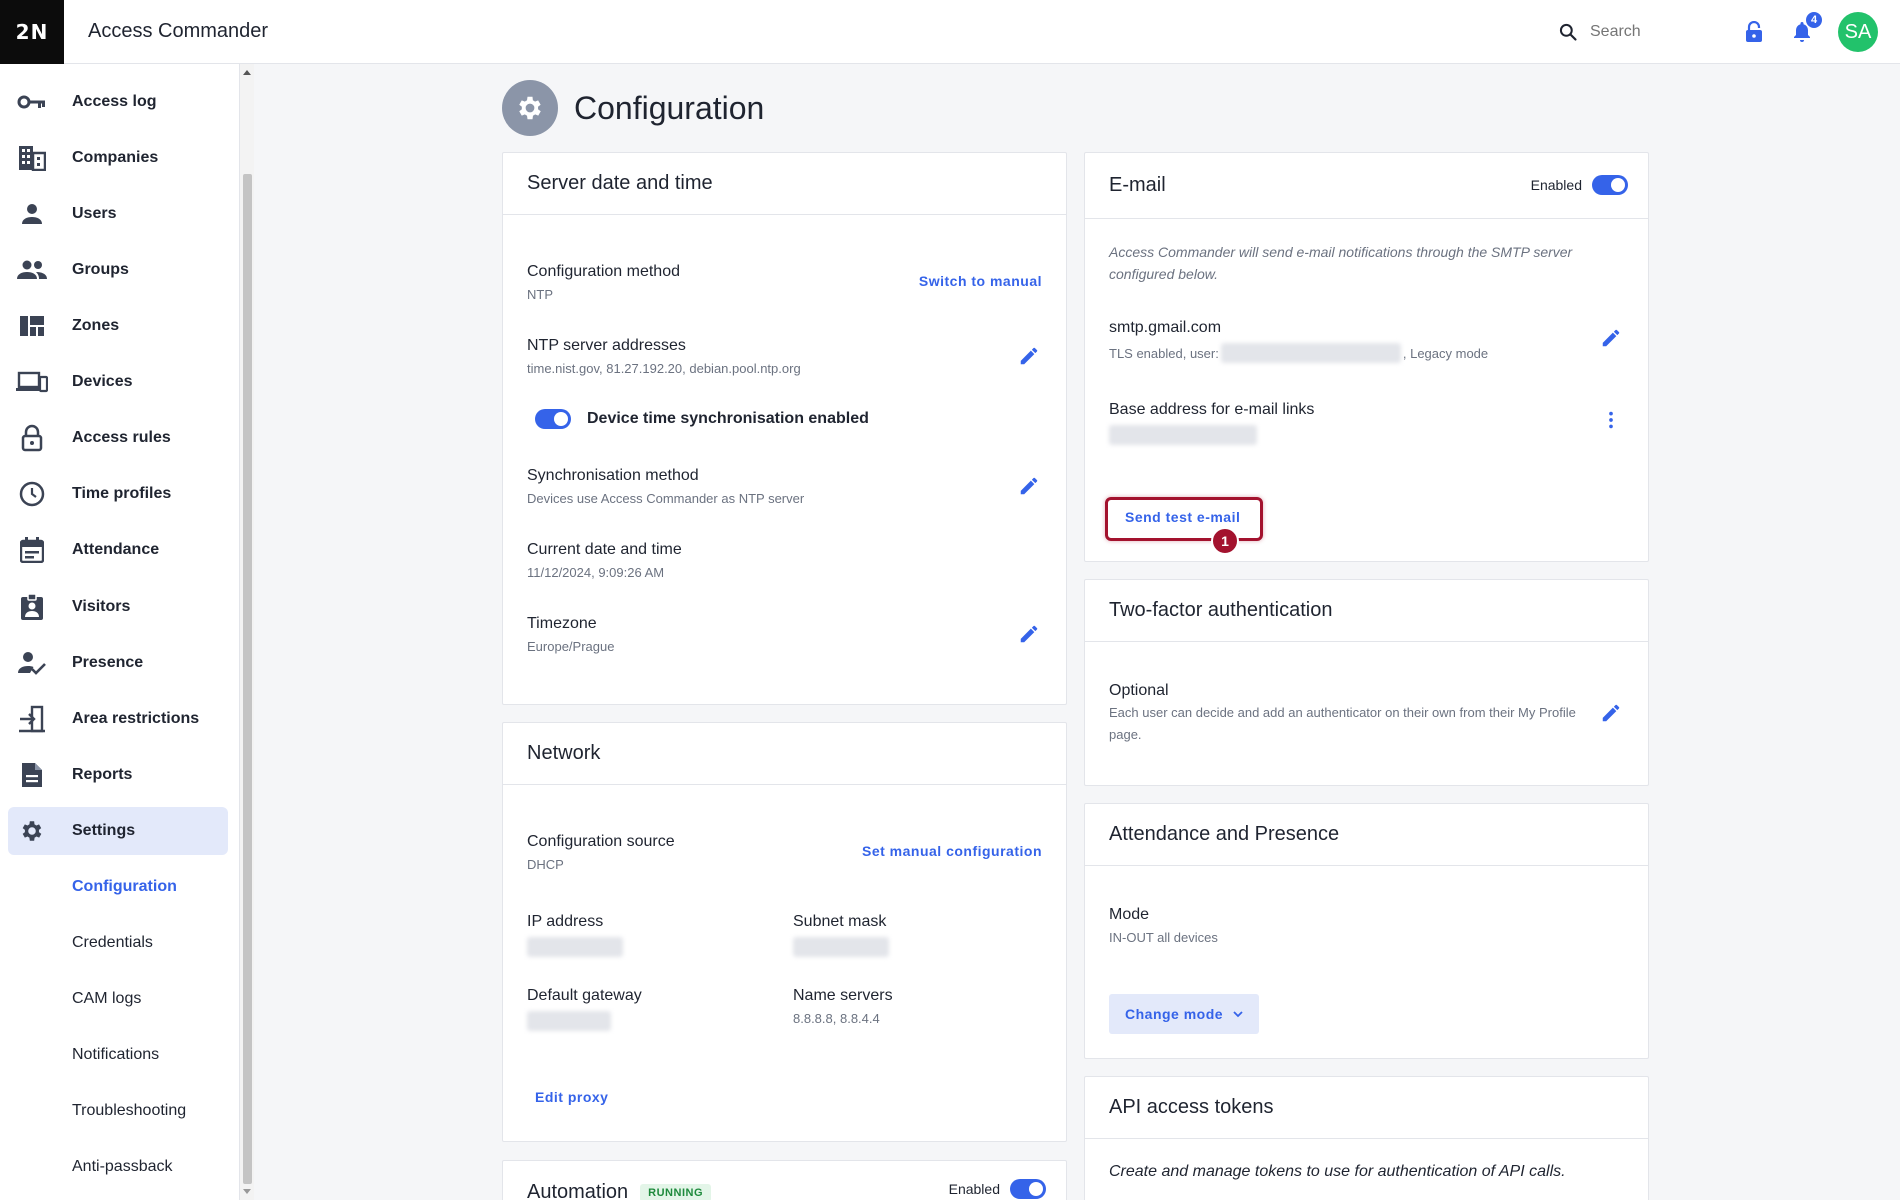  I want to click on config-source-row: Configuration source DHCP, so click(601, 852).